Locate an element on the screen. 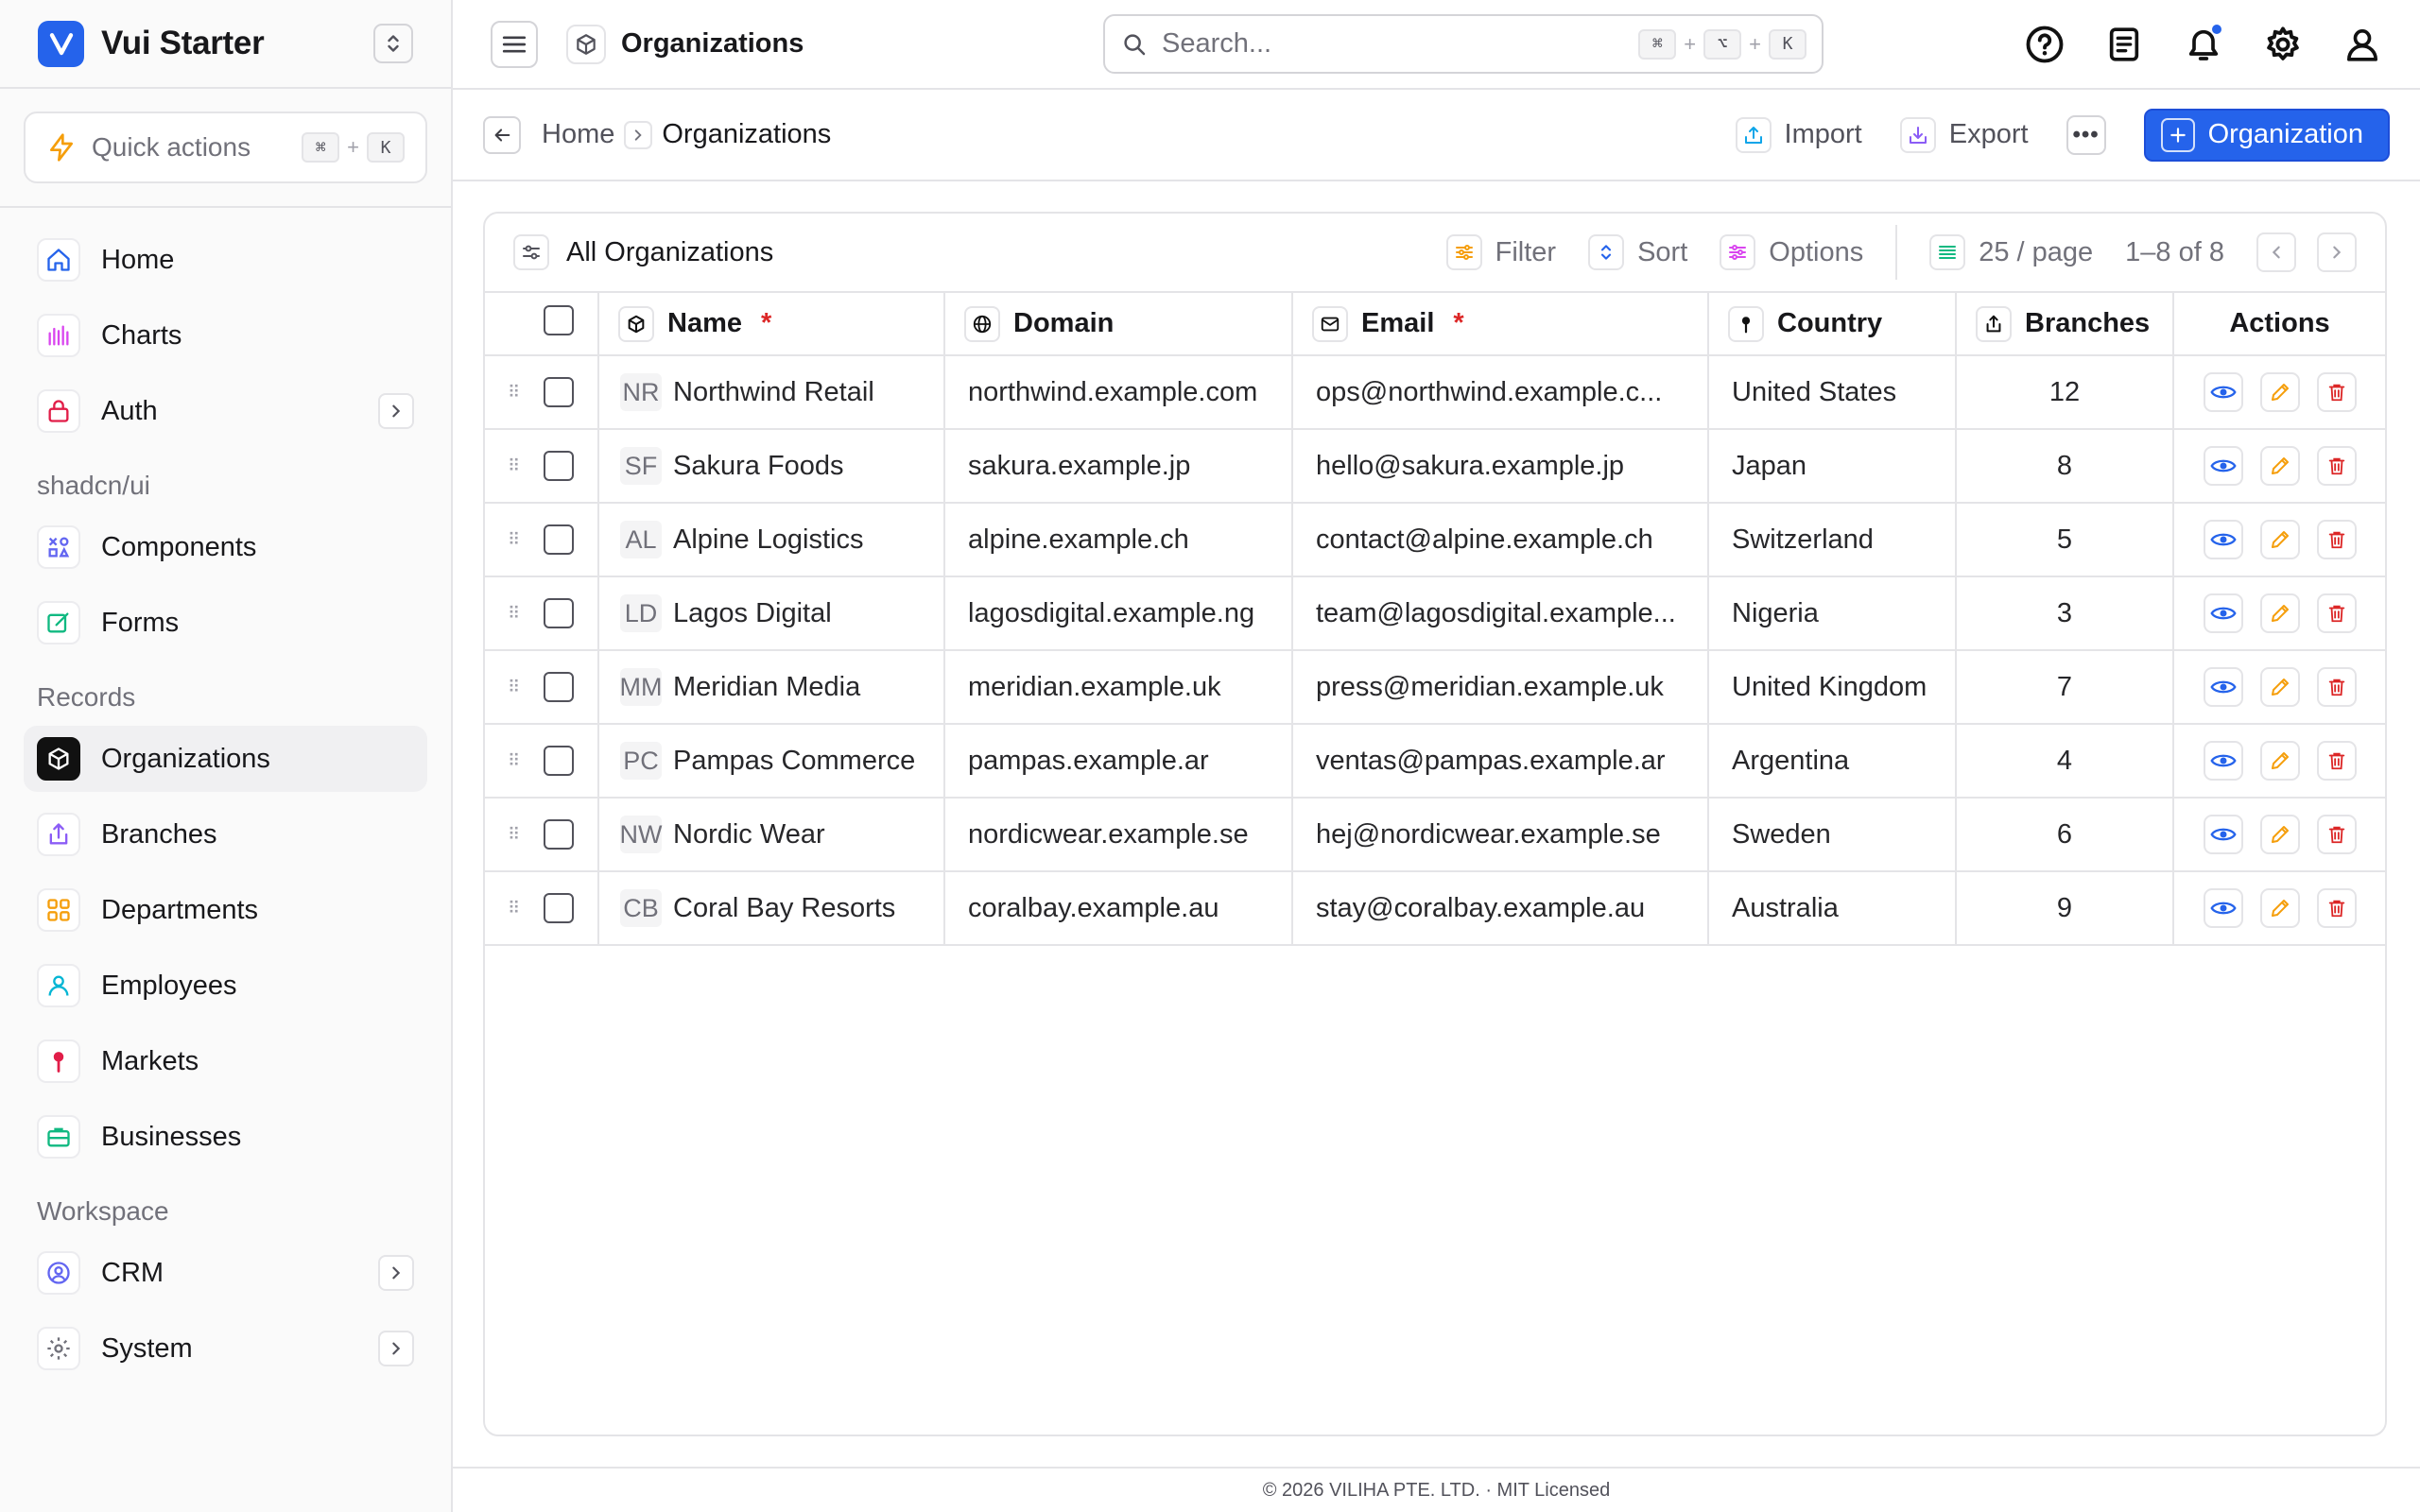  docs-icon is located at coordinates (2124, 44).